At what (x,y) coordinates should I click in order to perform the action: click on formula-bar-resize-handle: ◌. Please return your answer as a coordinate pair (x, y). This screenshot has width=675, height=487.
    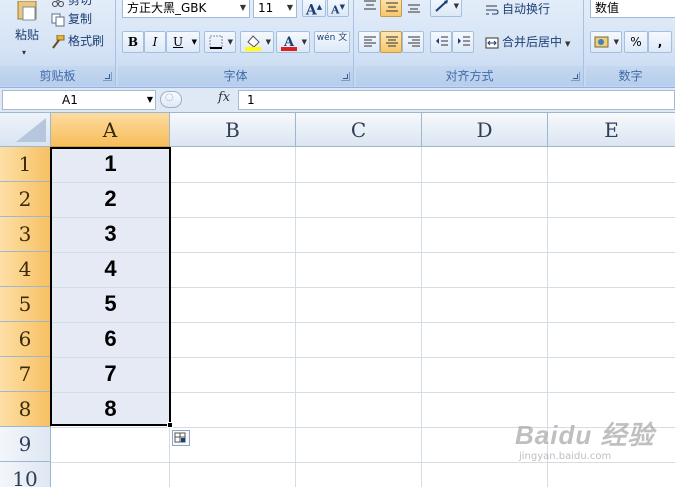
    Looking at the image, I should click on (171, 99).